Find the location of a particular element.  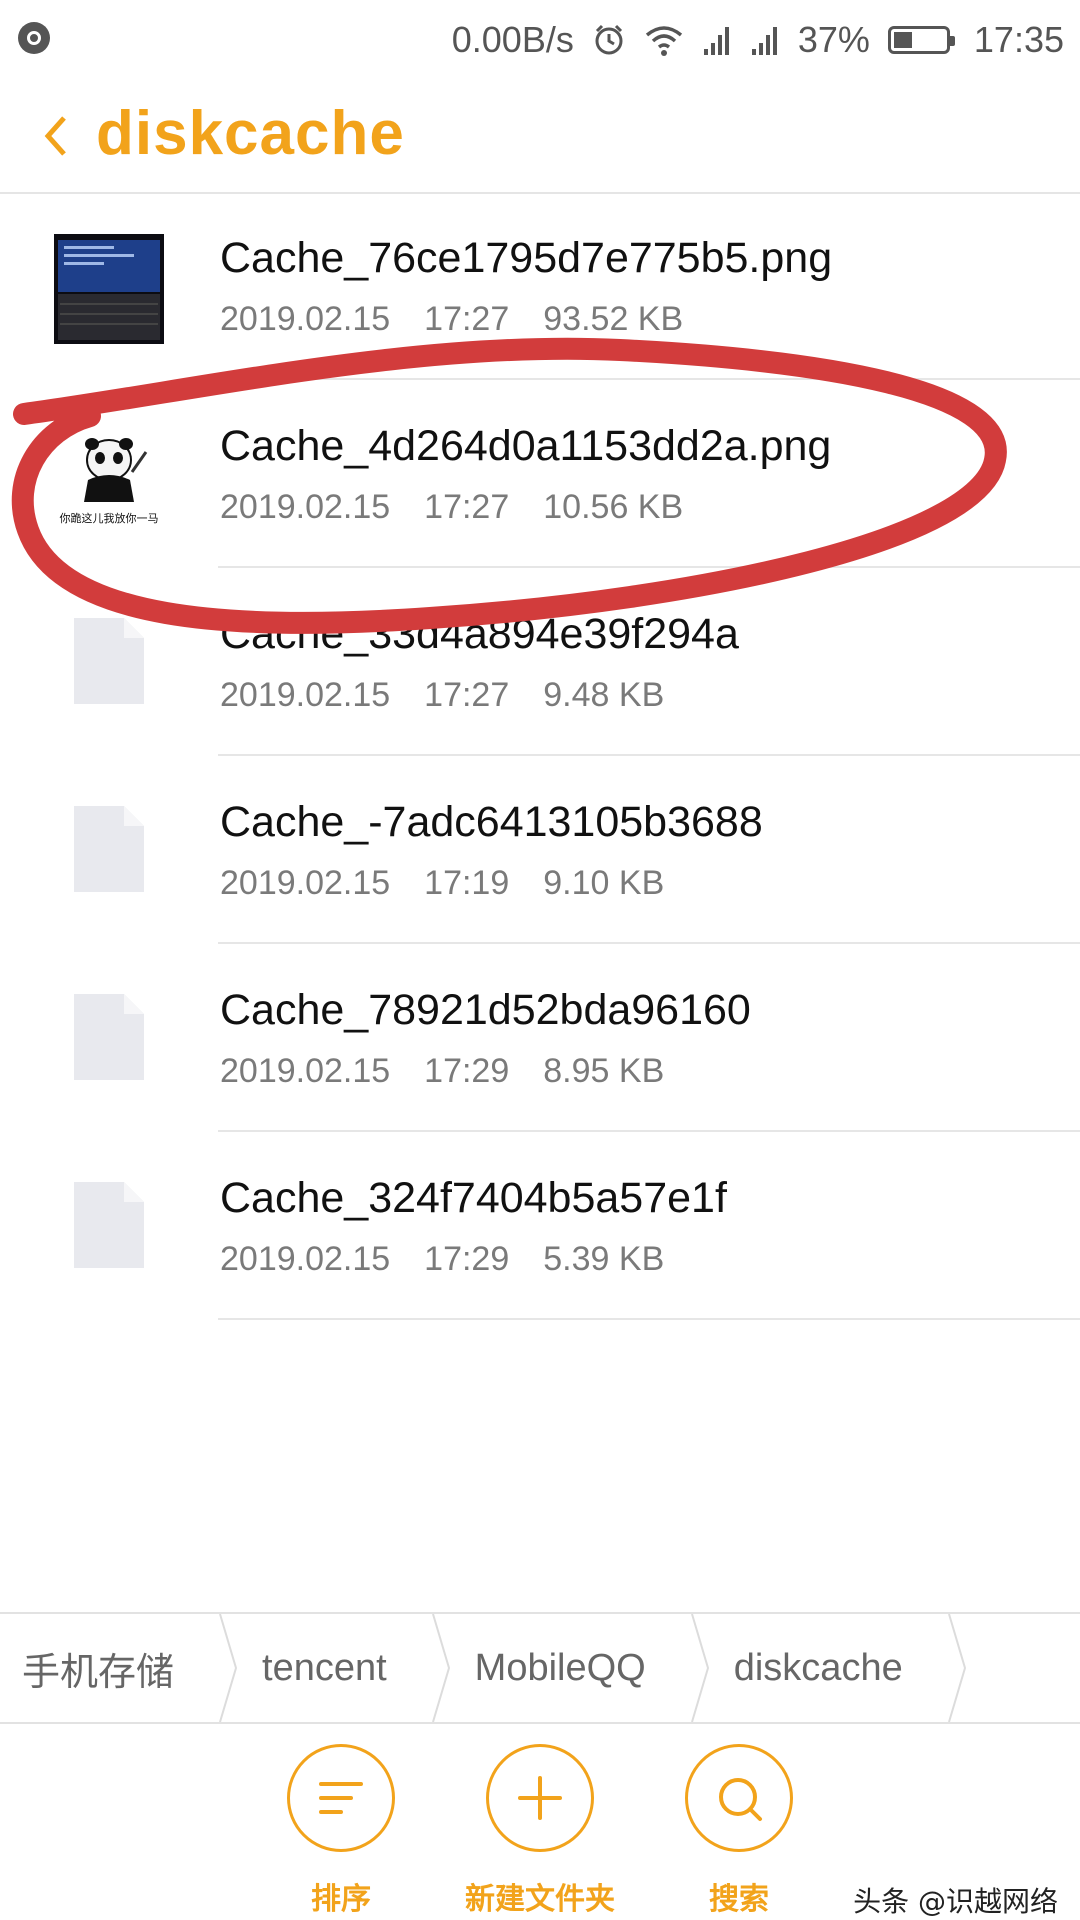

file-size: 9.10 KB is located at coordinates (604, 883).